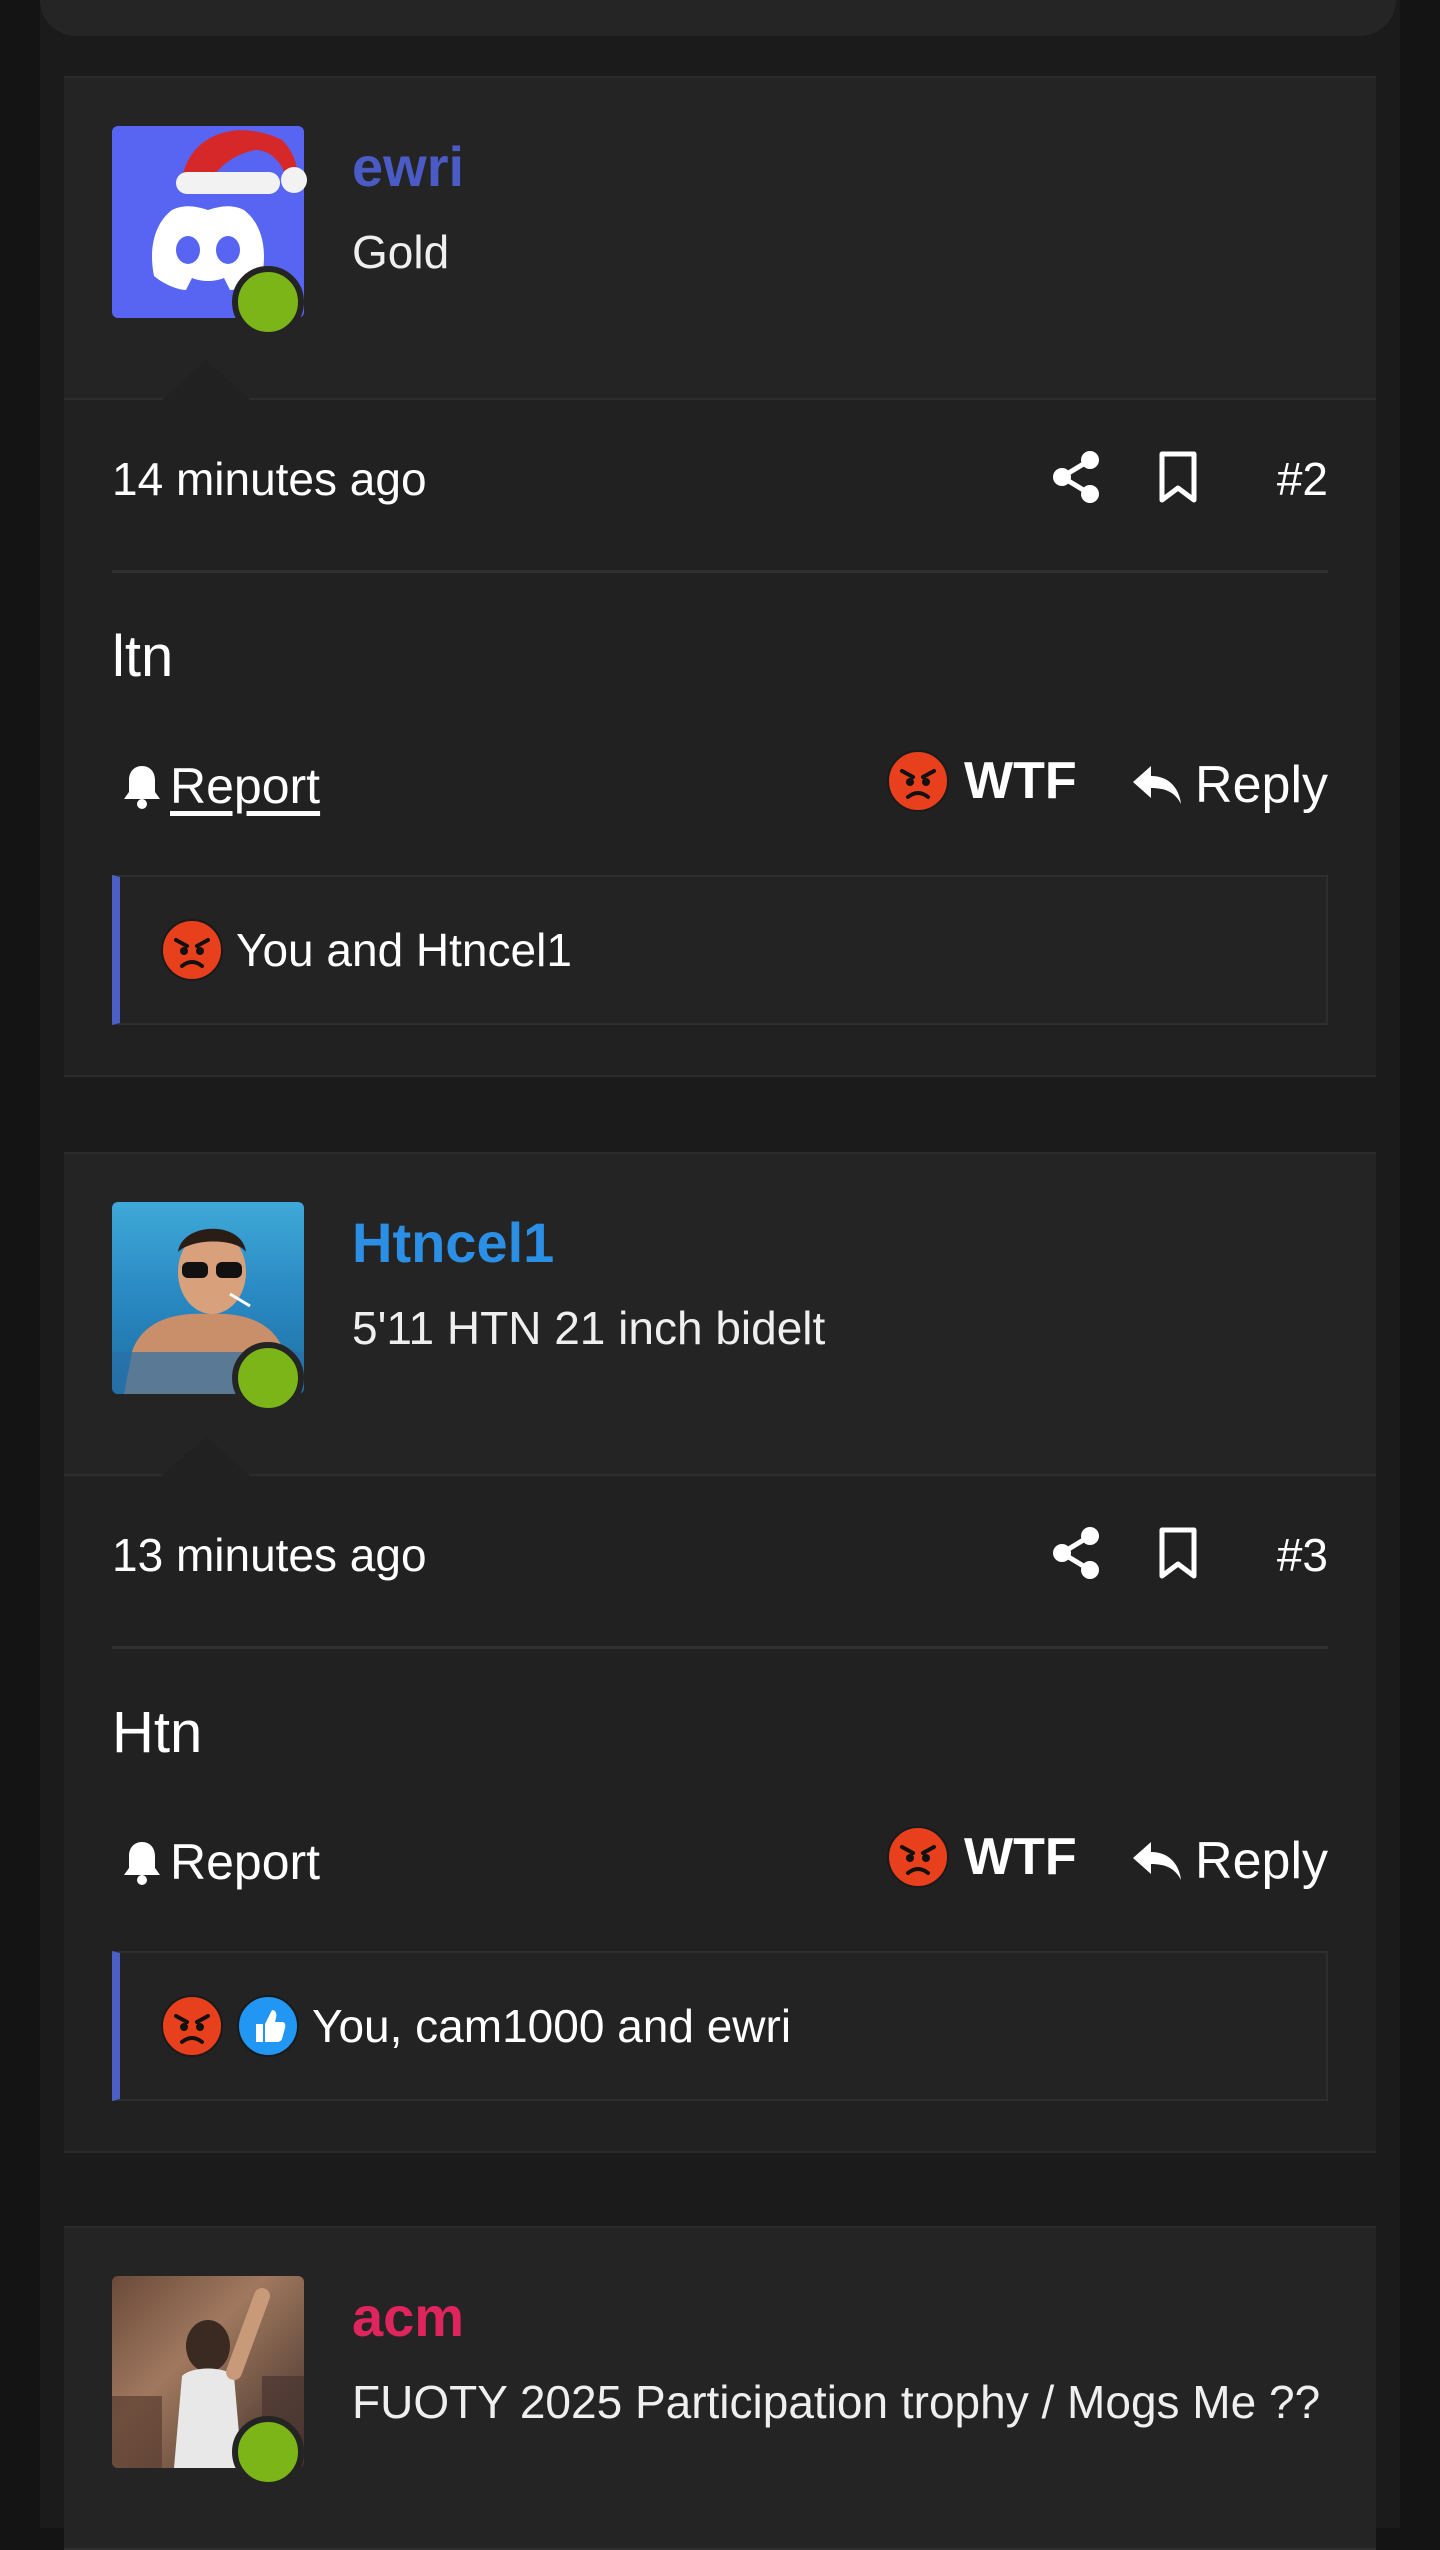  What do you see at coordinates (1302, 479) in the screenshot?
I see `post-number: #2` at bounding box center [1302, 479].